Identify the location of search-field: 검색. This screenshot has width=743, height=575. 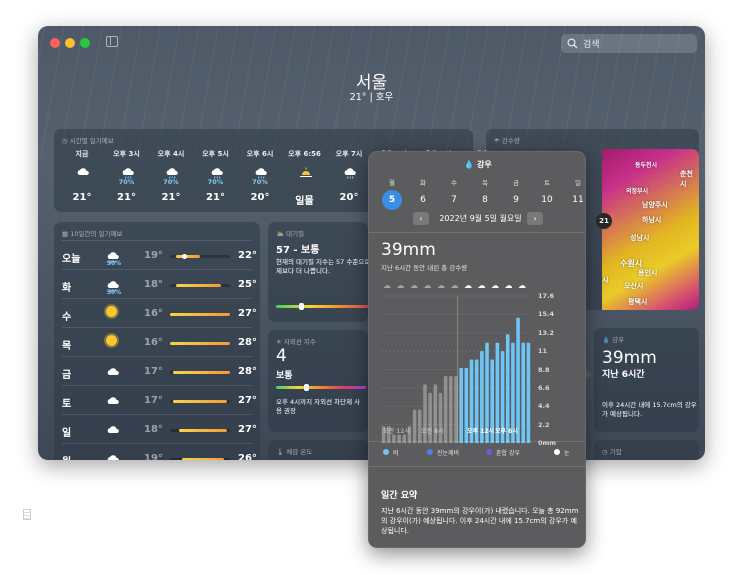
(629, 43).